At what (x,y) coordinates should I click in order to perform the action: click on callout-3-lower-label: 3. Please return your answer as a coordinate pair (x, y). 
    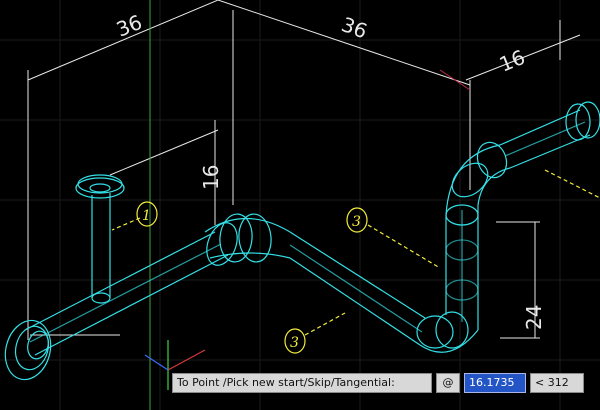
    Looking at the image, I should click on (294, 343).